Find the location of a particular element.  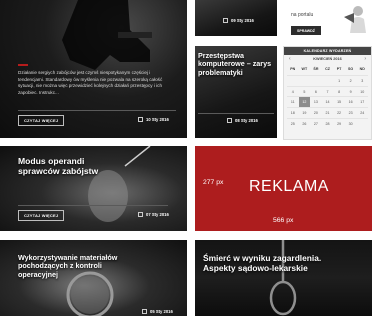

calendar-day: 16 is located at coordinates (350, 101).